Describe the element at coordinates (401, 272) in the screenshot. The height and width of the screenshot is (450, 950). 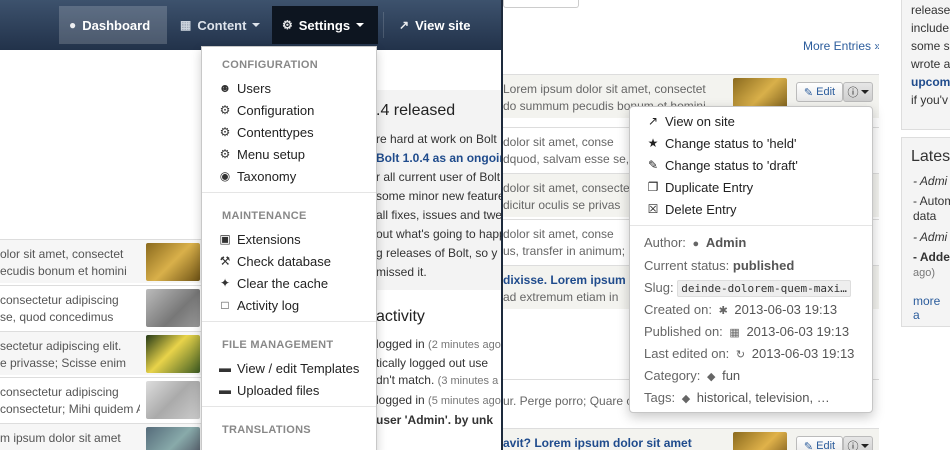
I see `news-line: missed it.` at that location.